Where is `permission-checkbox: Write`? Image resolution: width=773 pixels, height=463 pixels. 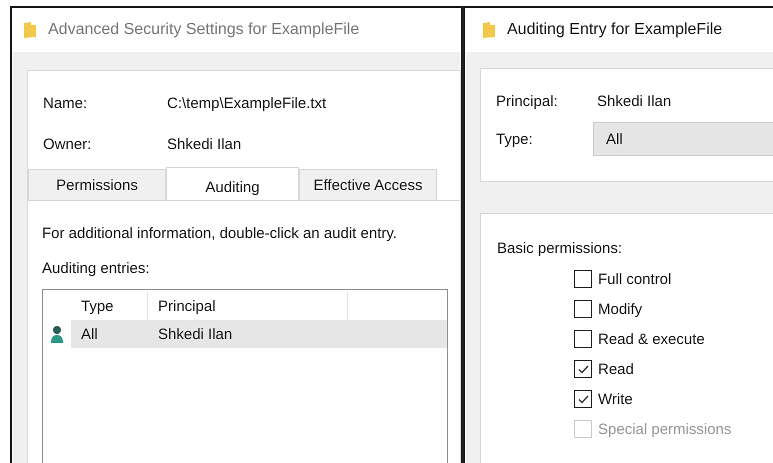 permission-checkbox: Write is located at coordinates (673, 399).